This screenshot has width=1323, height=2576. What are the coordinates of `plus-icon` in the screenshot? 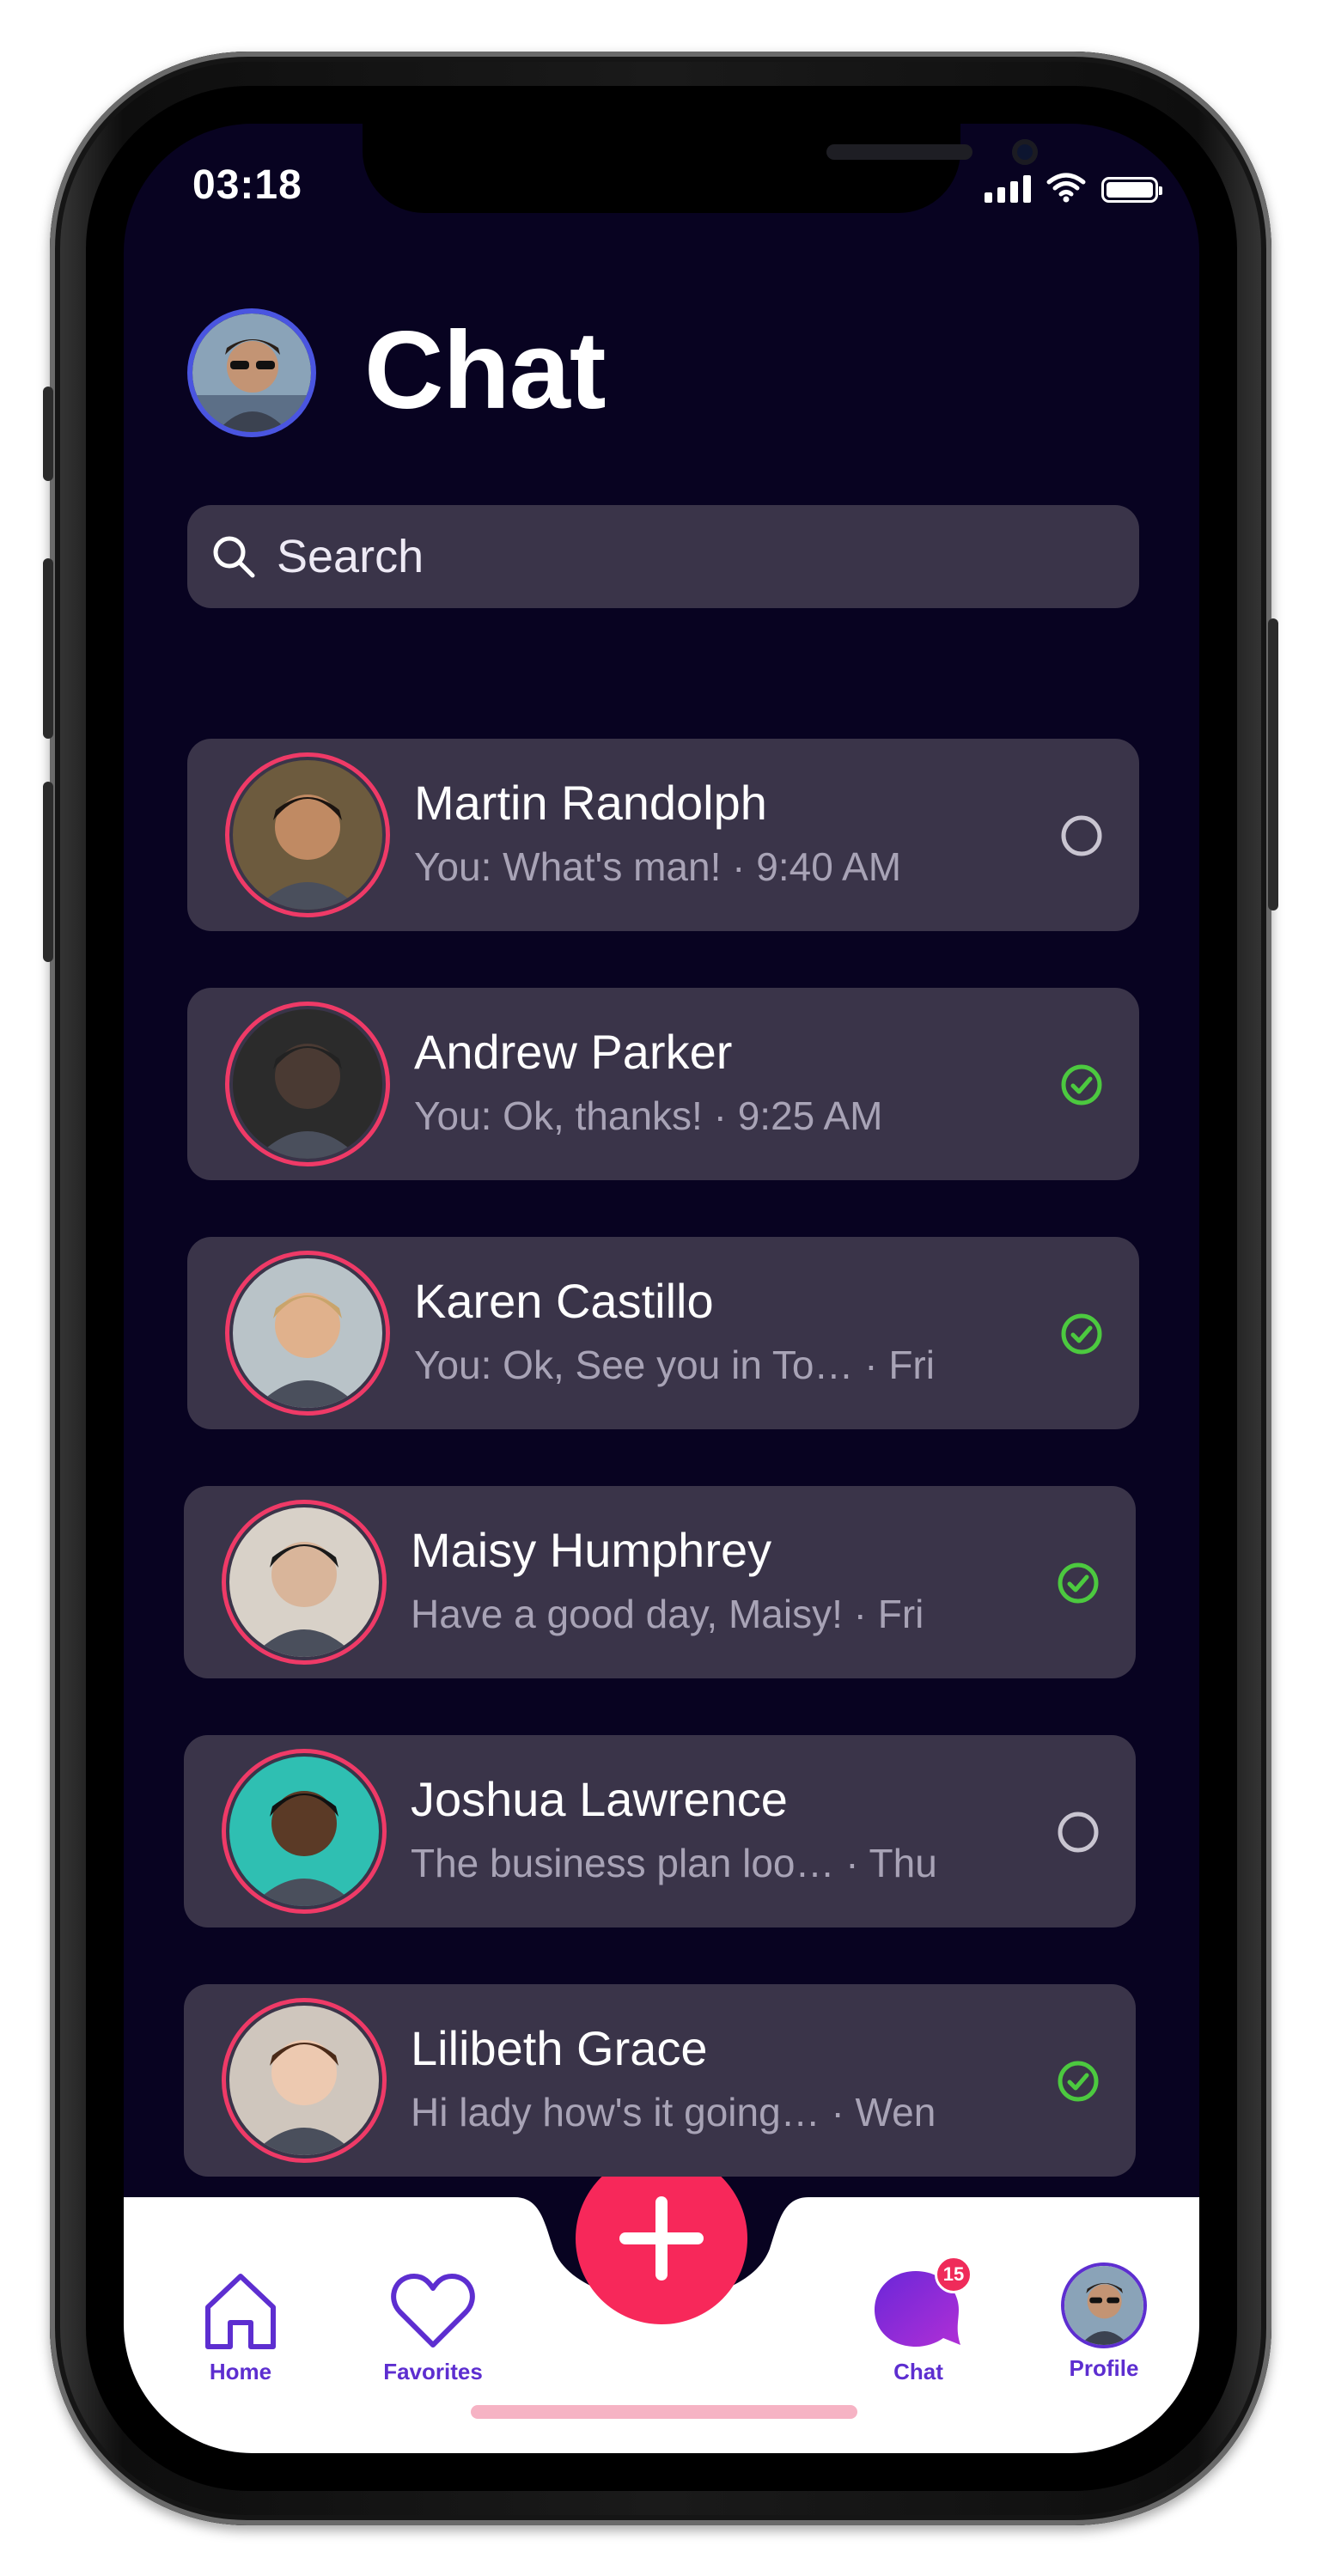 It's located at (661, 2238).